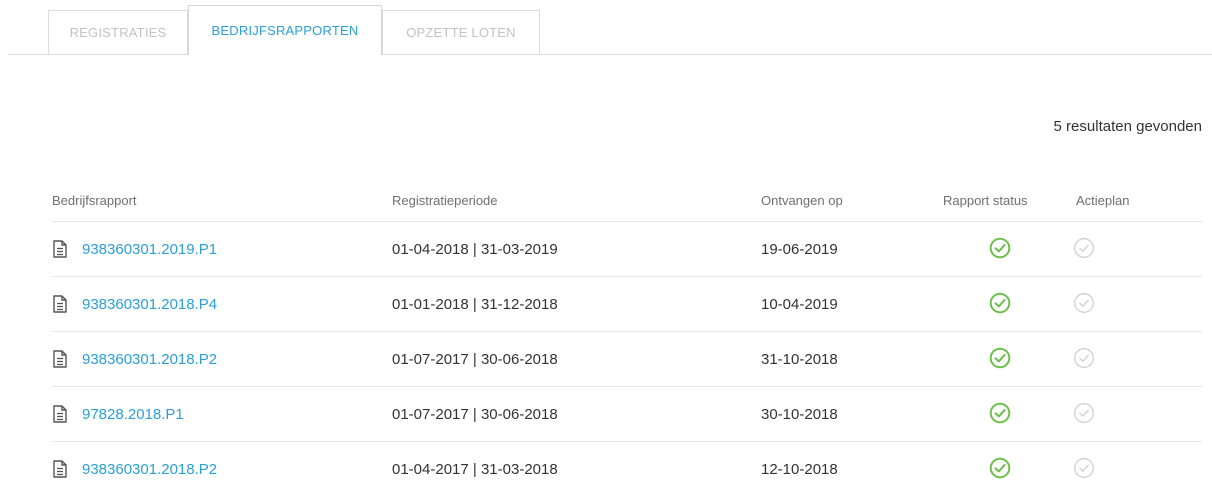 The image size is (1212, 496). Describe the element at coordinates (985, 200) in the screenshot. I see `header-rapport-status: Rapport status` at that location.